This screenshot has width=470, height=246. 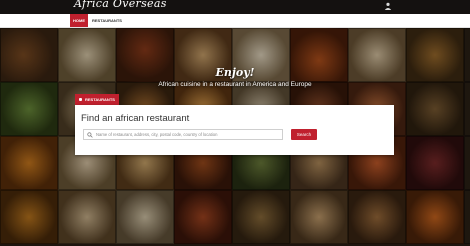 I want to click on search-input, so click(x=188, y=134).